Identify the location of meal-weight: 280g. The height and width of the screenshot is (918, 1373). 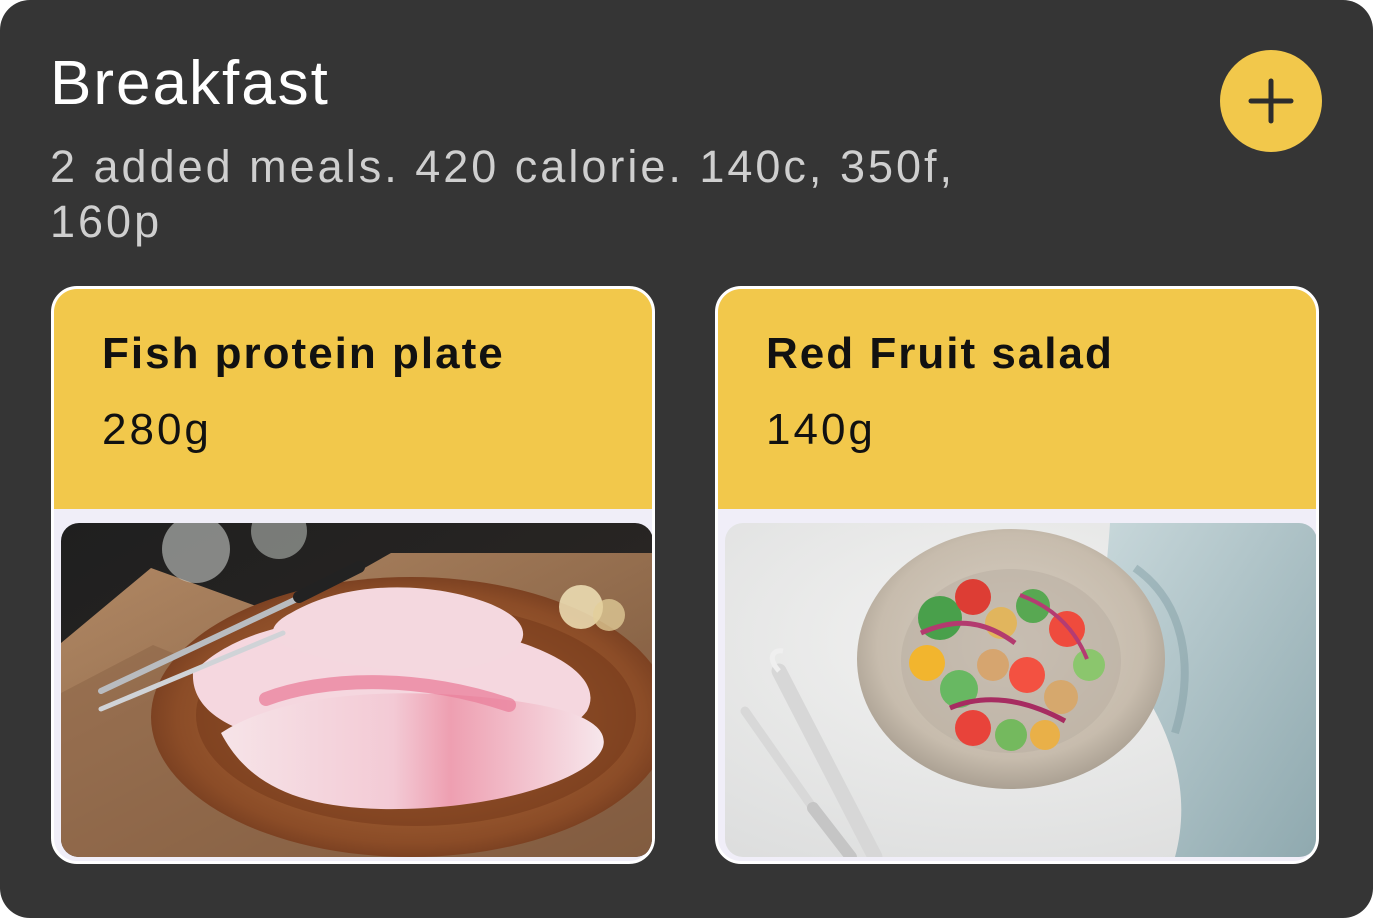
(157, 429).